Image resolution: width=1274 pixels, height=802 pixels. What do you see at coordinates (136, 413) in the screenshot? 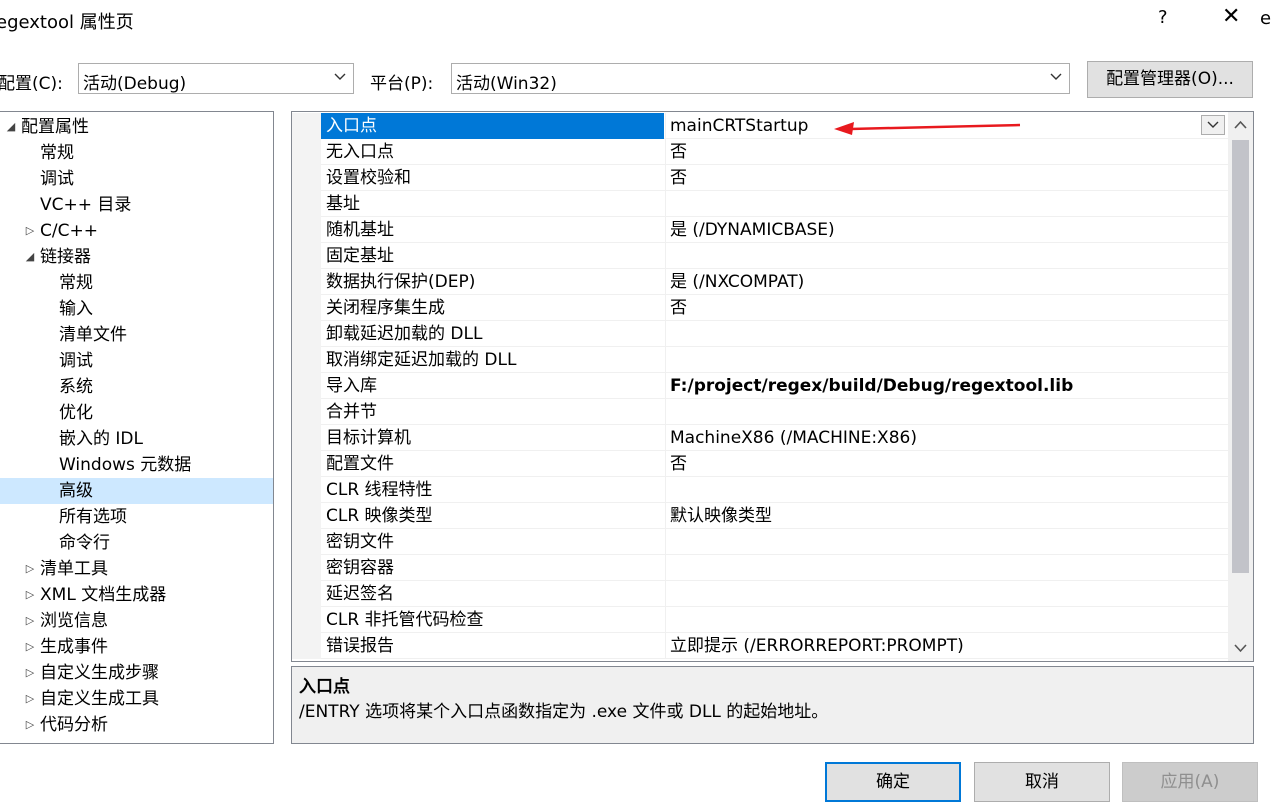
I see `tree-item: 优化` at bounding box center [136, 413].